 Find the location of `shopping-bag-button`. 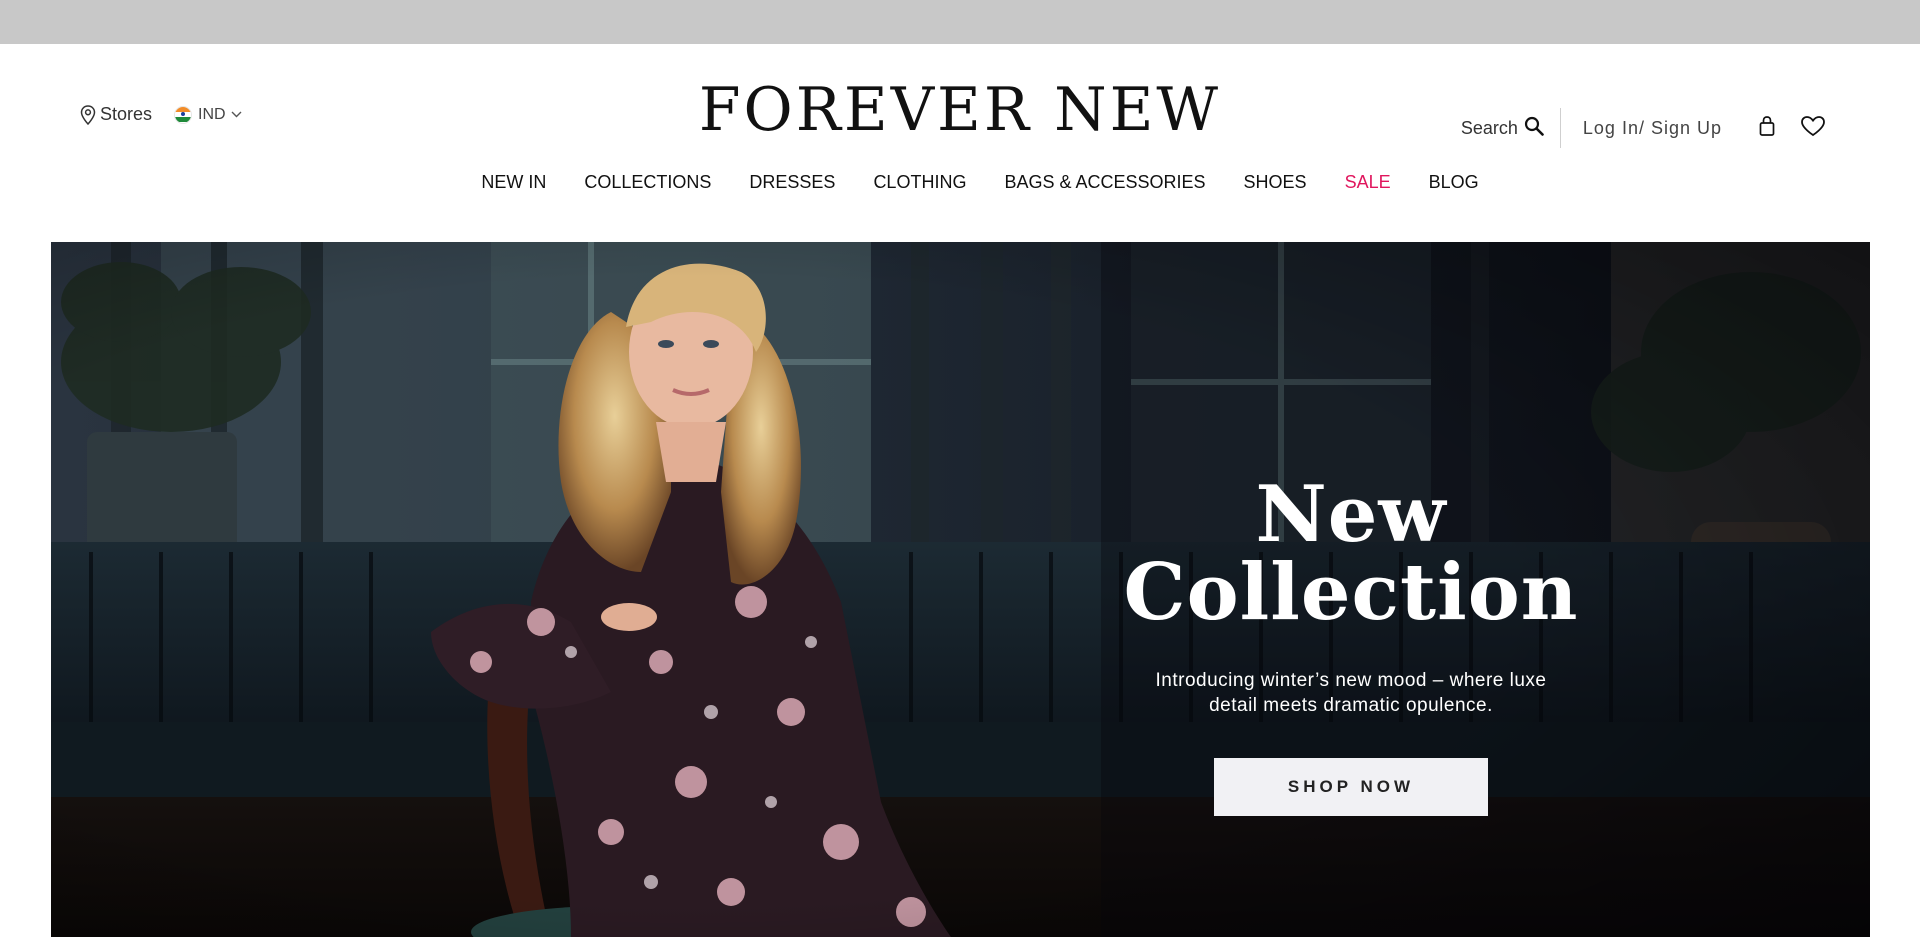

shopping-bag-button is located at coordinates (1767, 128).